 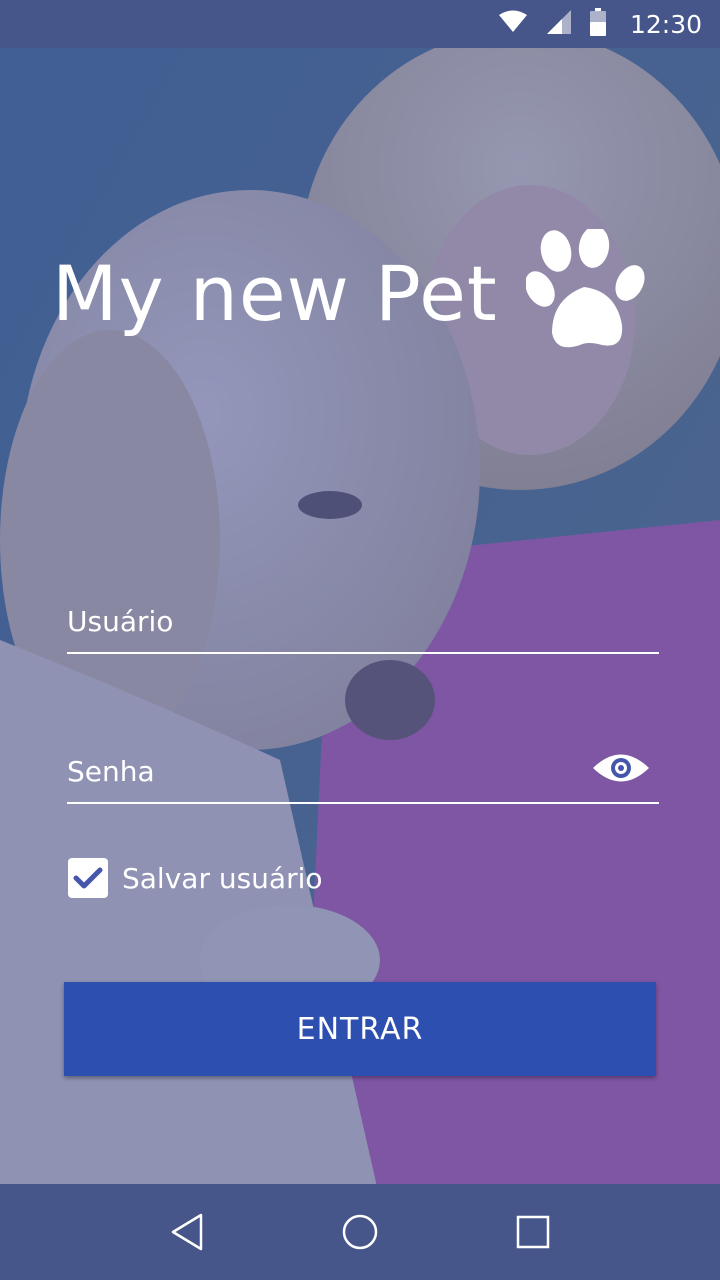 I want to click on password-field-container, so click(x=363, y=772).